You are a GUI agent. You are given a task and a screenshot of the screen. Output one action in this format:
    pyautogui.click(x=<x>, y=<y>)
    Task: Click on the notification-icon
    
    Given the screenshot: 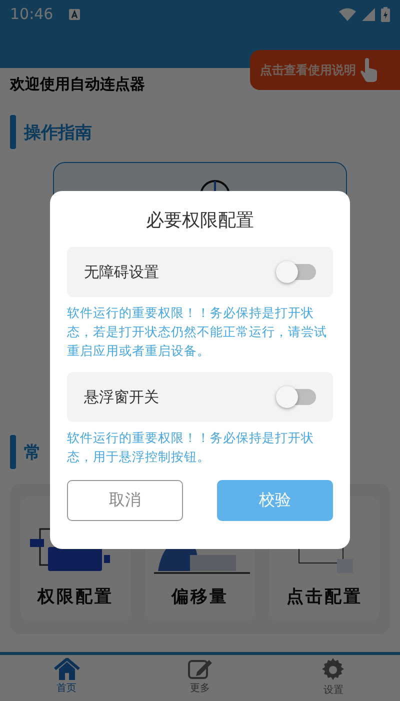 What is the action you would take?
    pyautogui.click(x=74, y=14)
    